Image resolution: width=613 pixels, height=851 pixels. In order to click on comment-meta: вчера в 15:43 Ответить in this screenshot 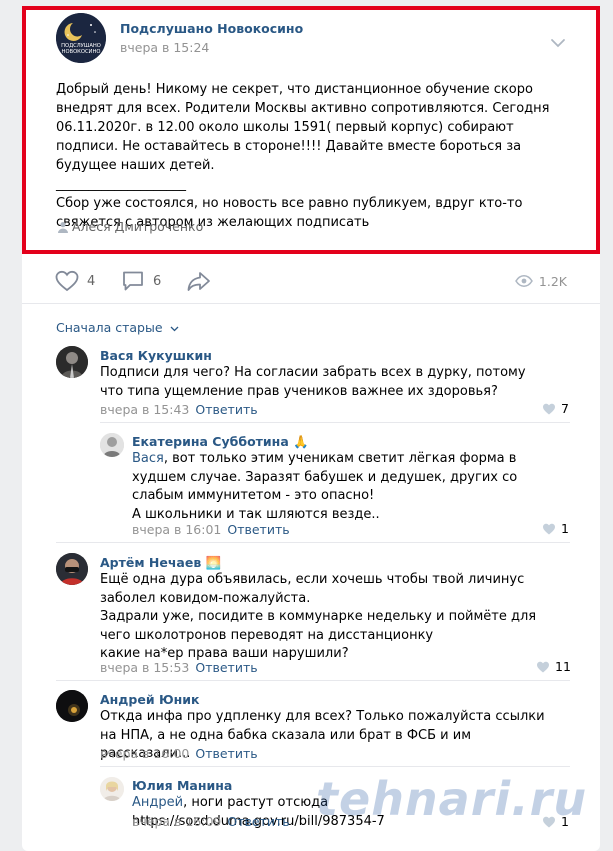, I will do `click(179, 409)`.